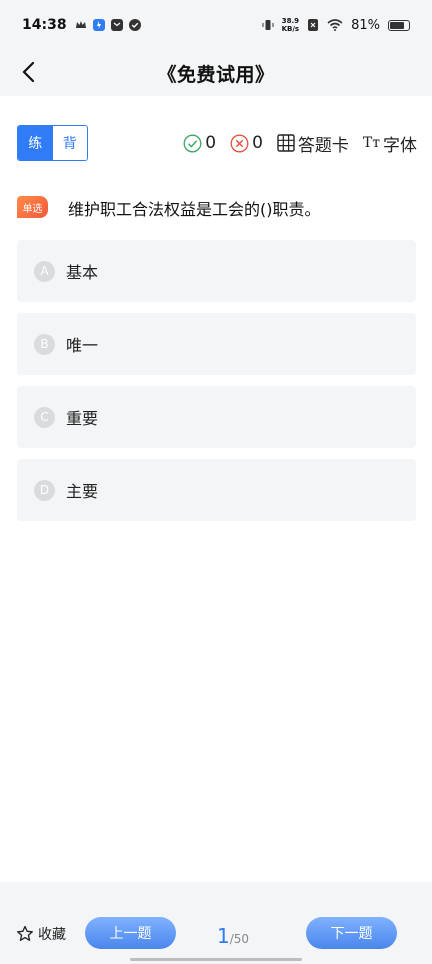 This screenshot has height=964, width=432. I want to click on wrong-count-value: 0, so click(257, 143).